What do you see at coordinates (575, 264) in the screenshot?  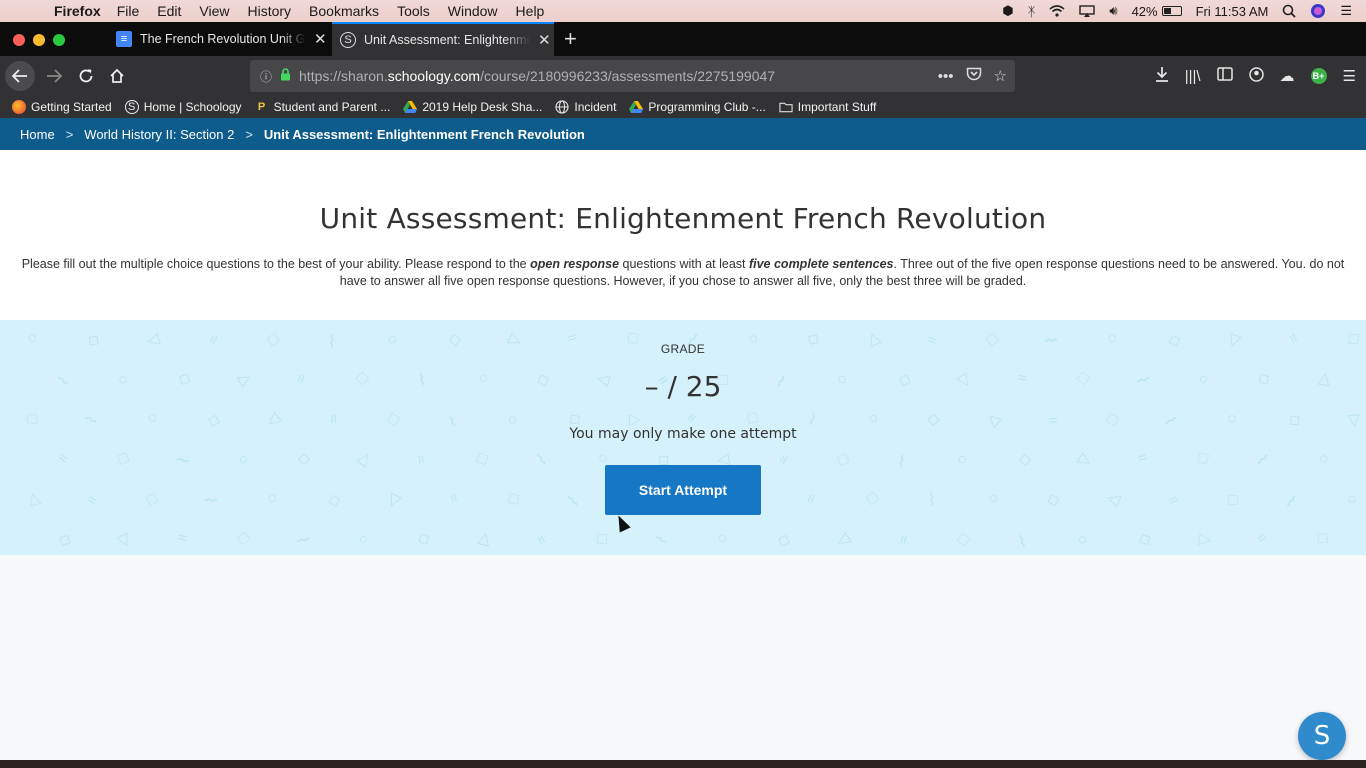 I see `instructions-emphasis: open response` at bounding box center [575, 264].